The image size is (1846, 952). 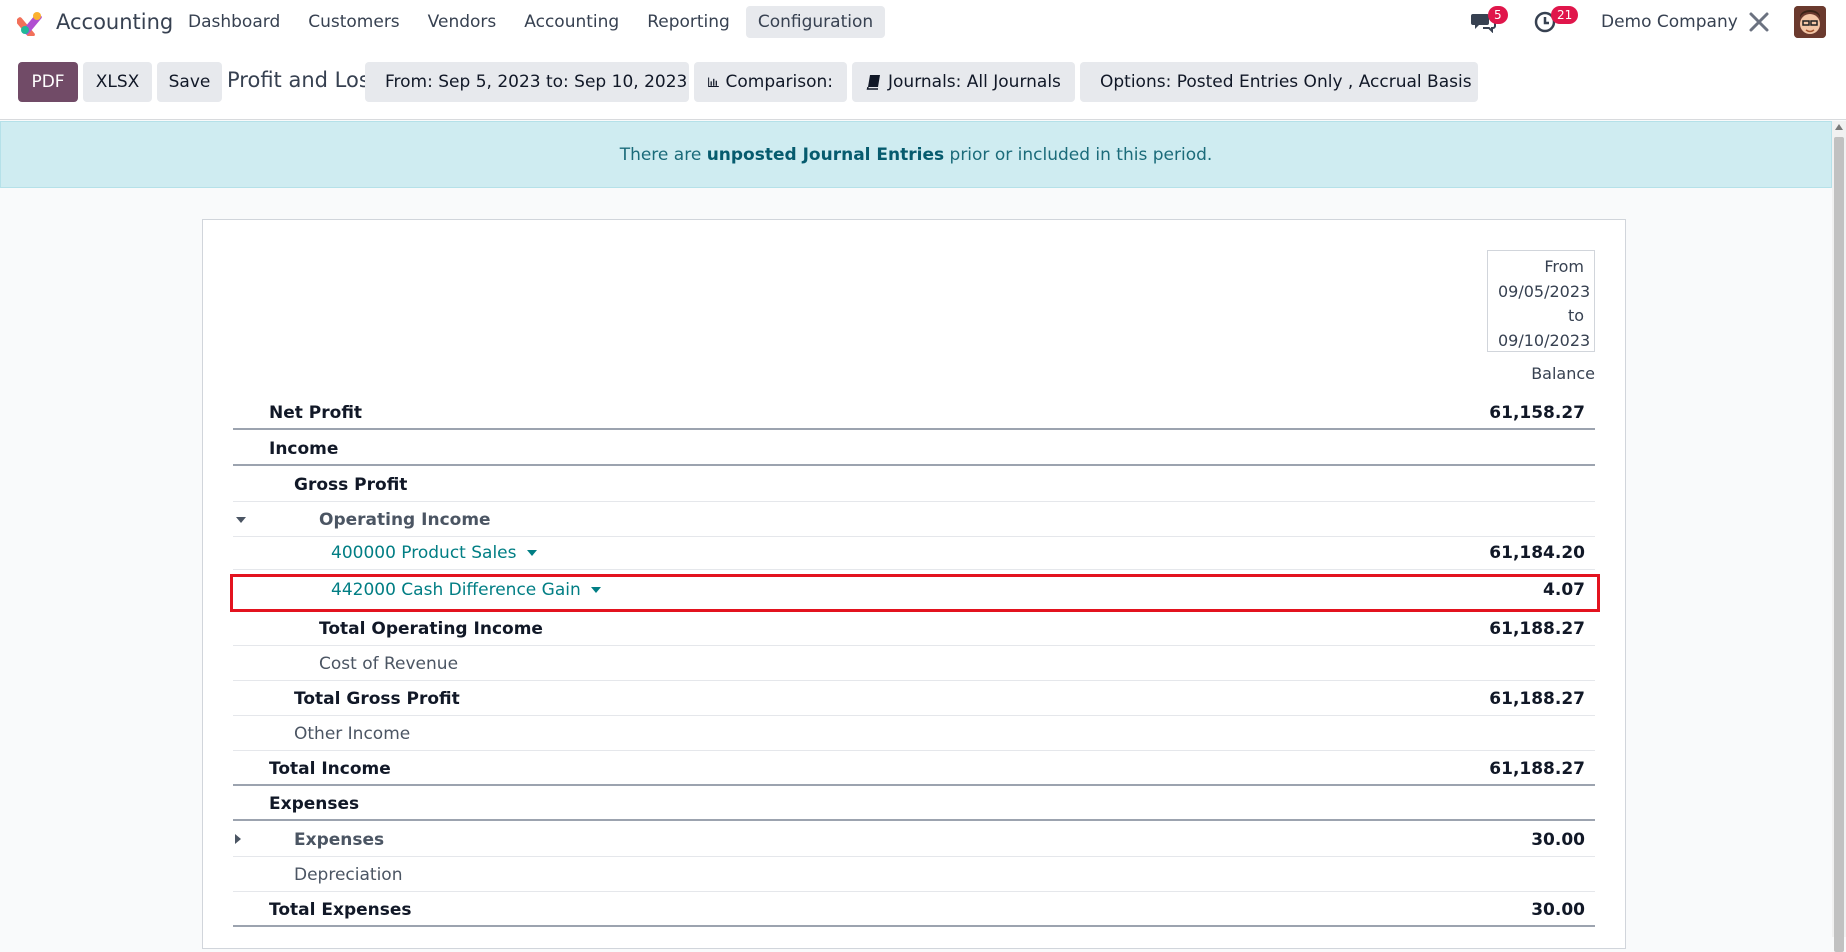 I want to click on book-icon, so click(x=873, y=82).